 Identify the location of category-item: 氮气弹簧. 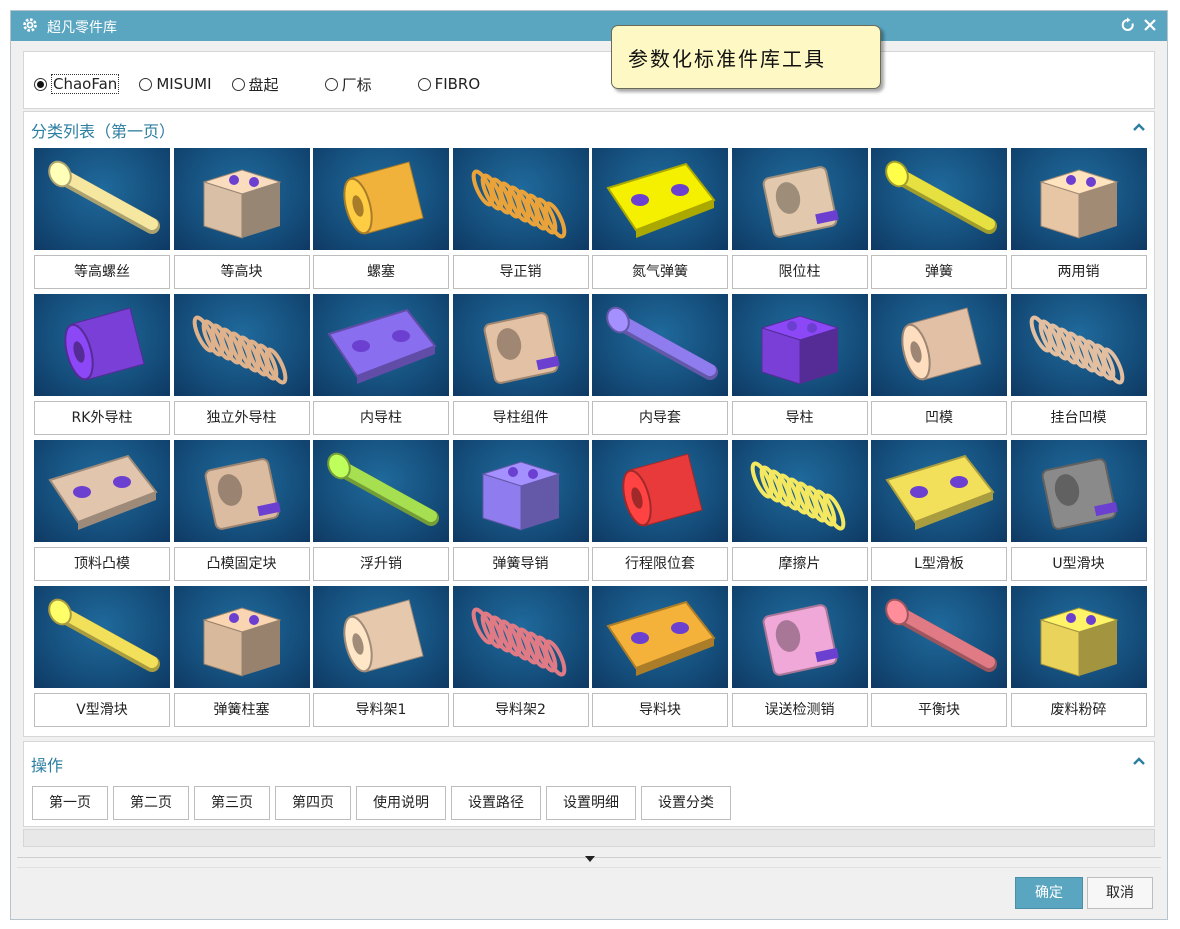
(661, 220).